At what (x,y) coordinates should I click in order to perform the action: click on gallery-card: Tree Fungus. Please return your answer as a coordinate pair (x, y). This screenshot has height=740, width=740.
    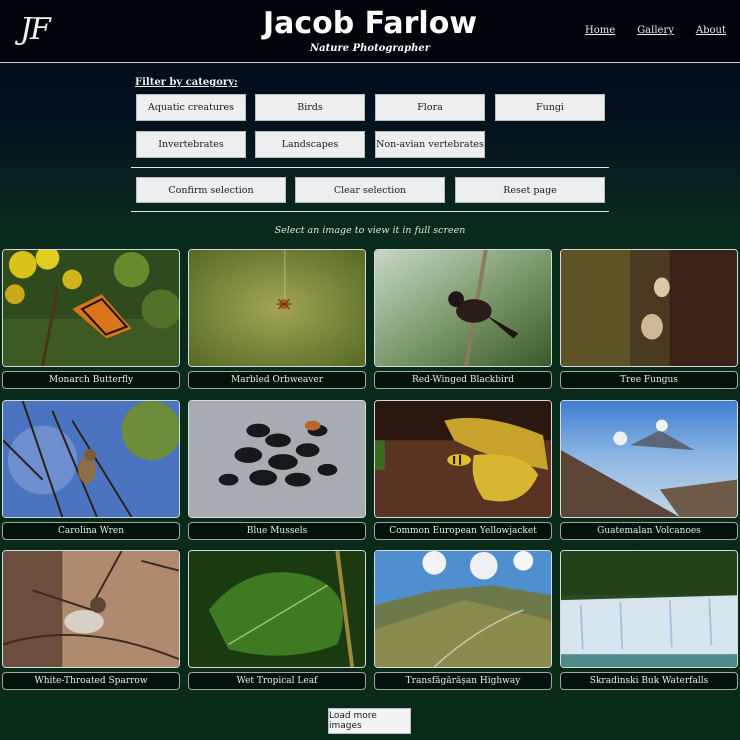
    Looking at the image, I should click on (649, 319).